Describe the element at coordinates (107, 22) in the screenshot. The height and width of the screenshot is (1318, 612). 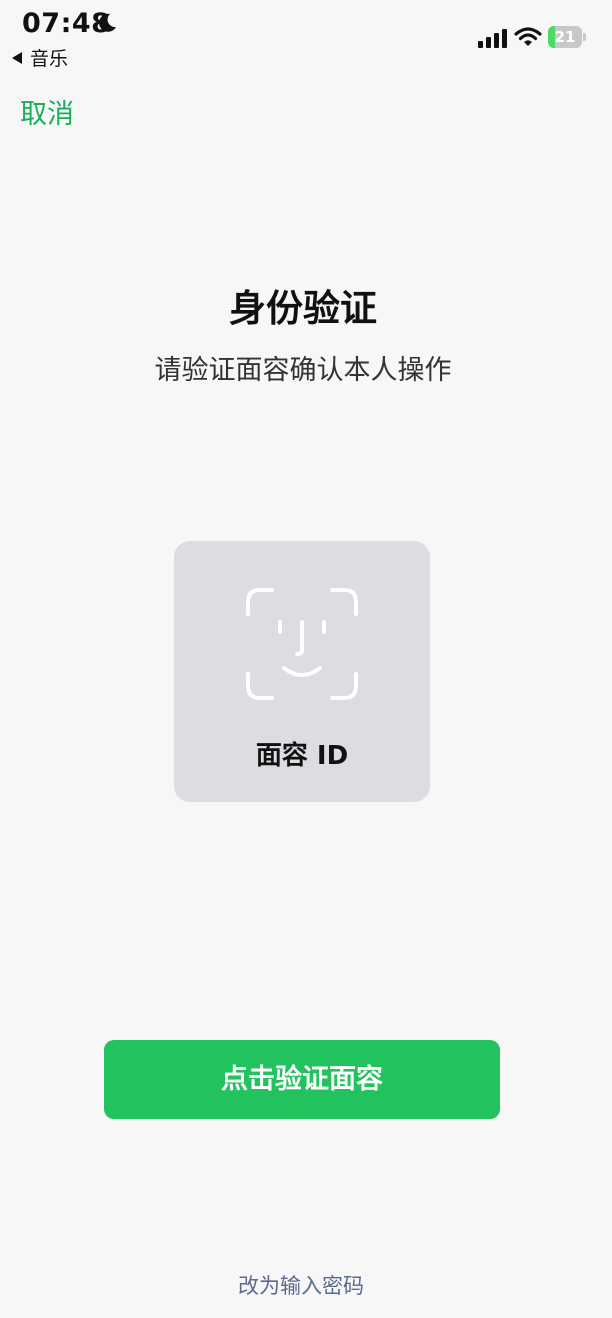
I see `moon-icon` at that location.